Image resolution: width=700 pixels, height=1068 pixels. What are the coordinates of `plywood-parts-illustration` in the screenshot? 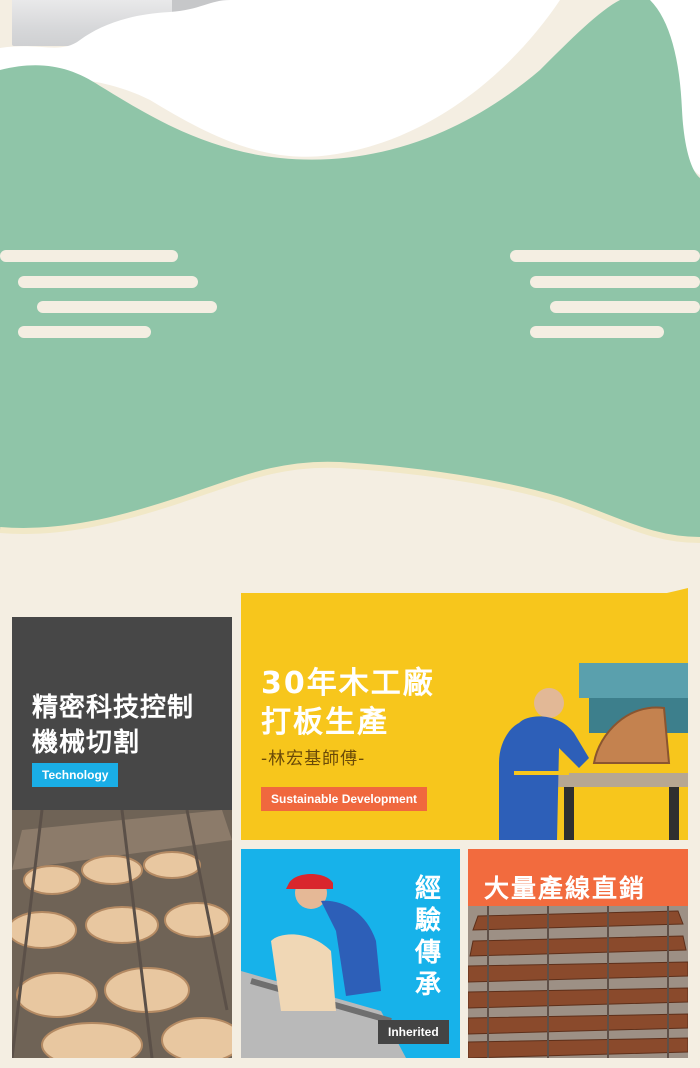 It's located at (122, 933).